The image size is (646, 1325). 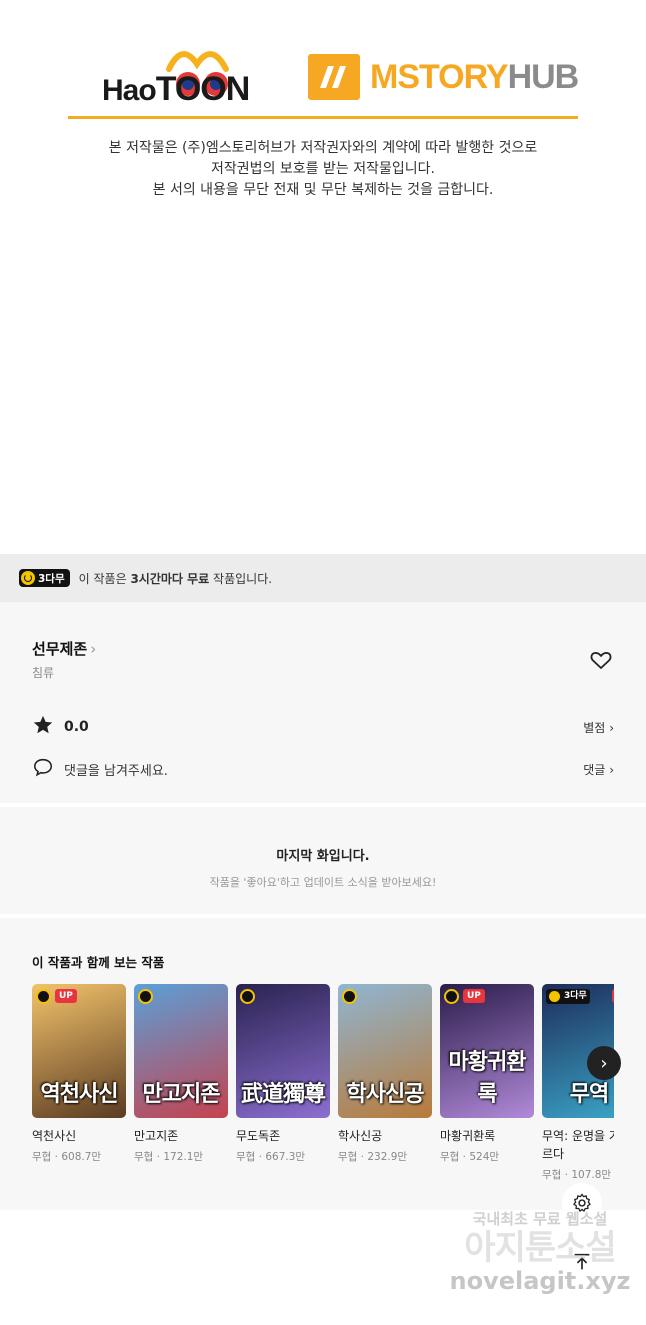 What do you see at coordinates (116, 769) in the screenshot?
I see `comment-placeholder: 댓글을 남겨주세요.` at bounding box center [116, 769].